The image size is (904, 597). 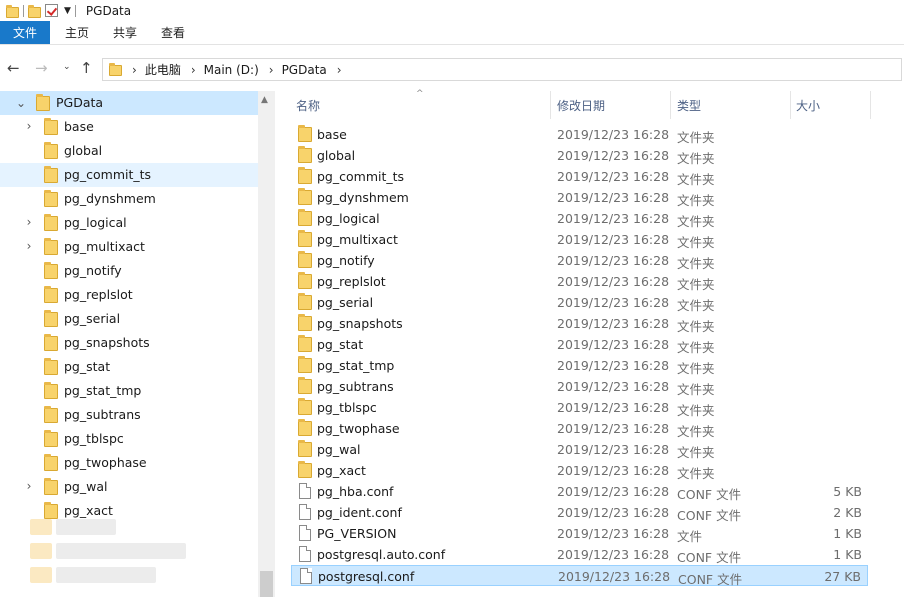 What do you see at coordinates (579, 470) in the screenshot?
I see `file-row: pg_xact 2019/12/23 16:28 文件夹` at bounding box center [579, 470].